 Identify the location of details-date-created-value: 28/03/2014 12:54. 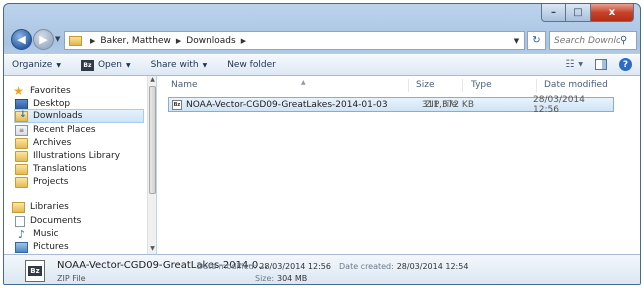
(432, 266).